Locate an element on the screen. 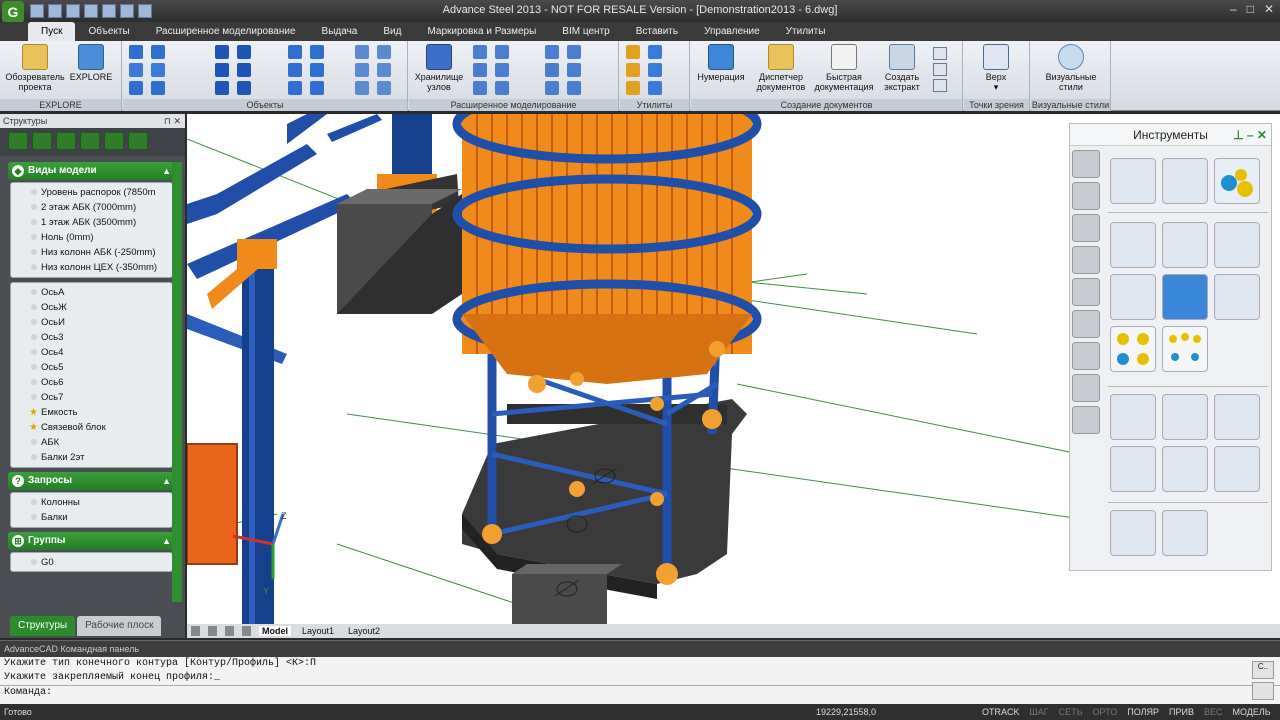  command-input: Команда: is located at coordinates (640, 692).